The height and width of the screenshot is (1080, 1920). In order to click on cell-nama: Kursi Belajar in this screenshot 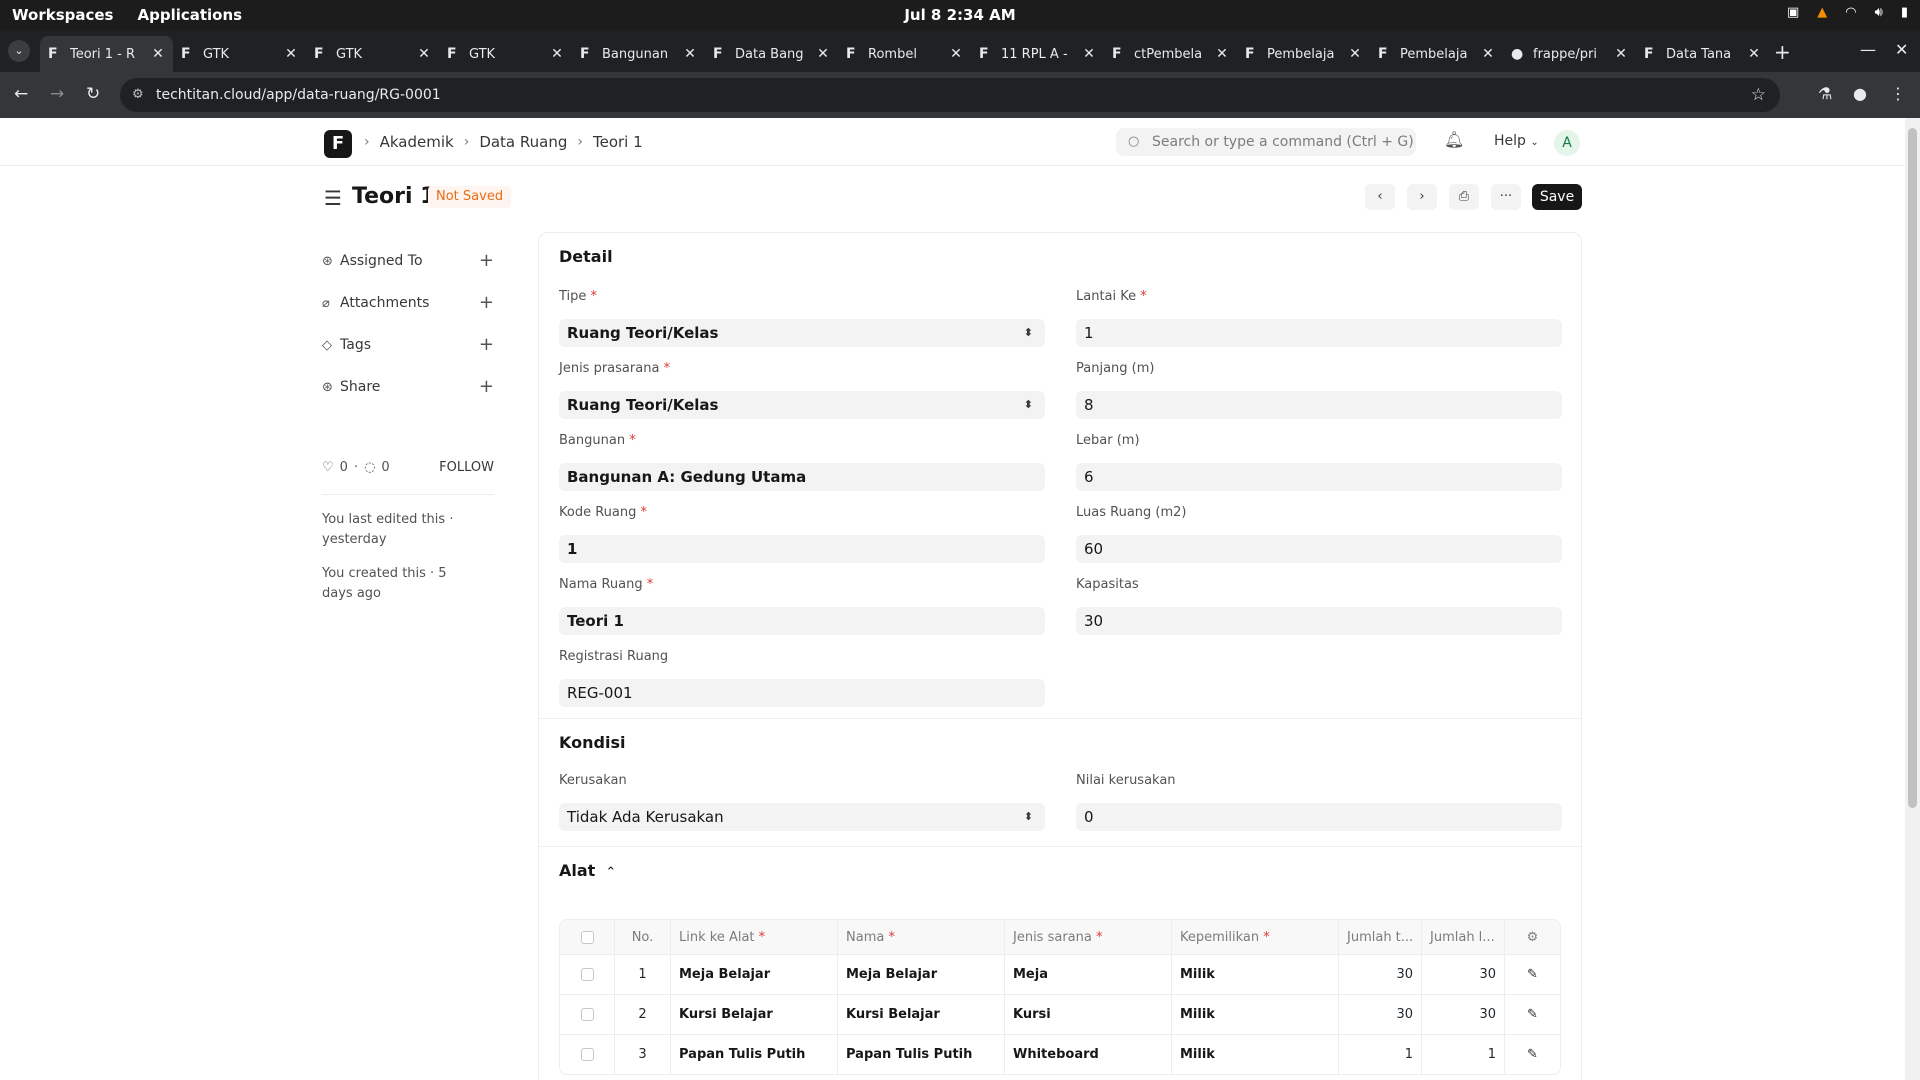, I will do `click(920, 1014)`.